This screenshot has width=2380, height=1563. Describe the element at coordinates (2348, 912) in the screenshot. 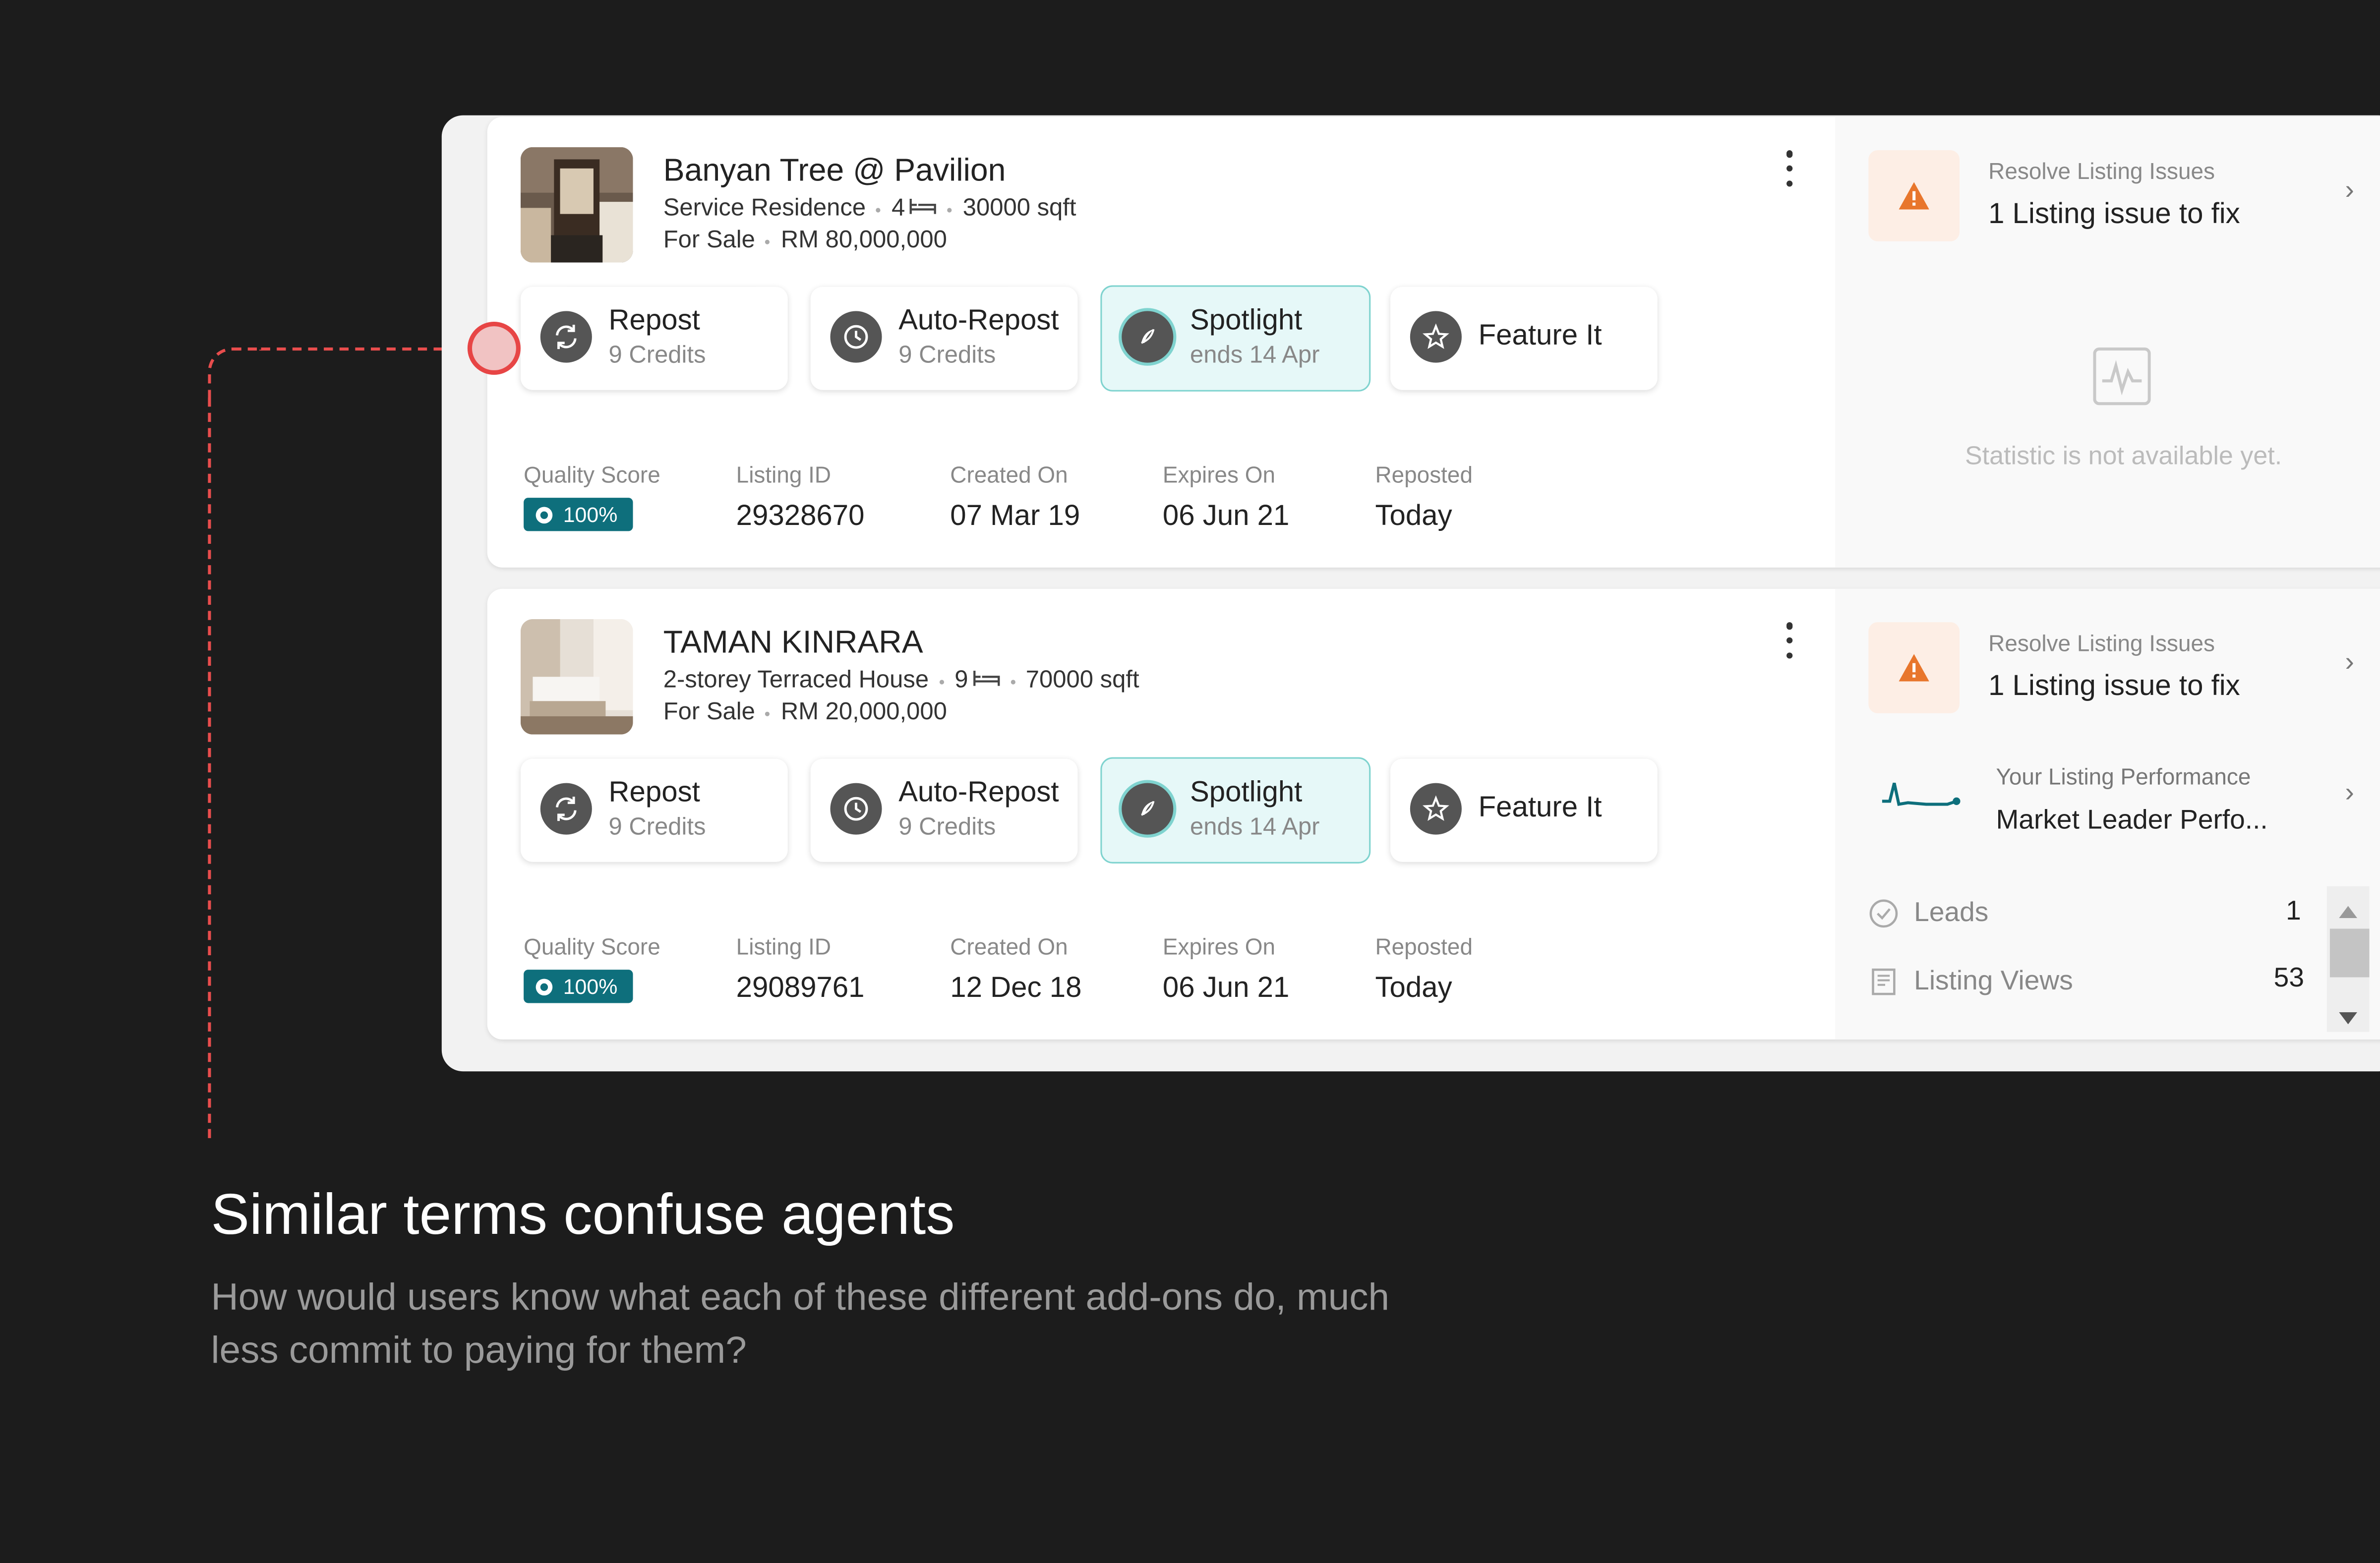

I see `scroll-up-icon` at that location.